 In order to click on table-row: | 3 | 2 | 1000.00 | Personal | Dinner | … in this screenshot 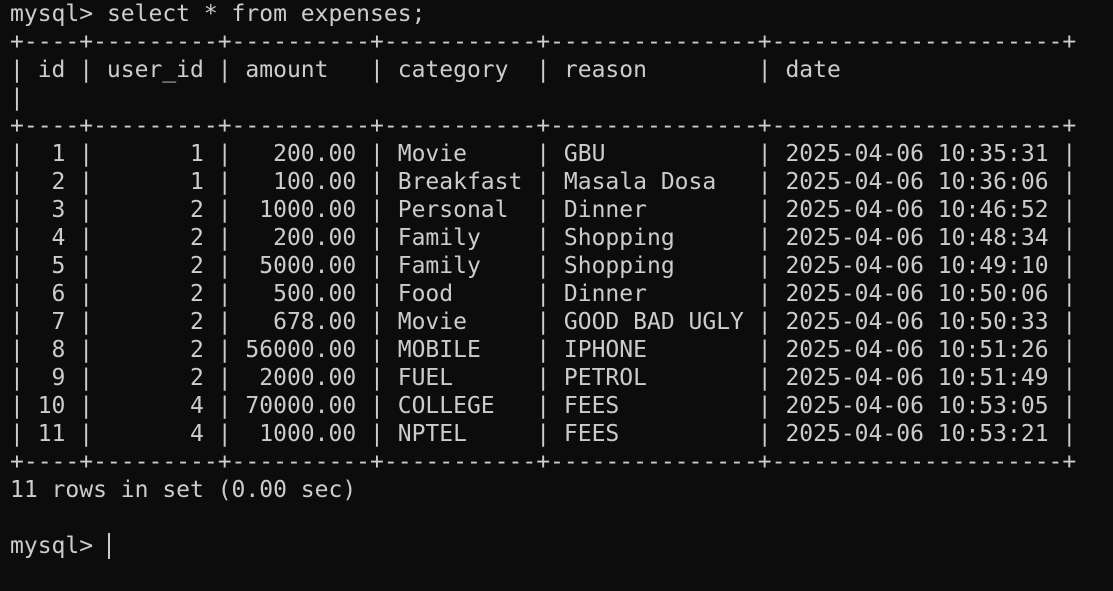, I will do `click(543, 210)`.